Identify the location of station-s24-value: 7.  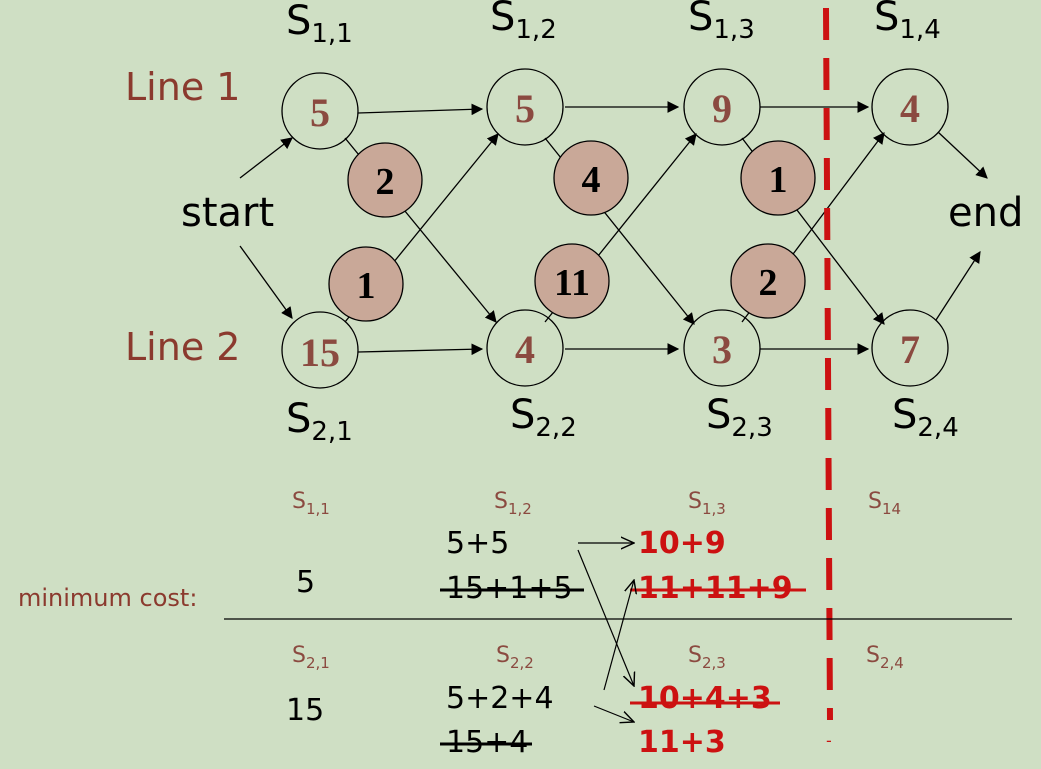
(910, 349).